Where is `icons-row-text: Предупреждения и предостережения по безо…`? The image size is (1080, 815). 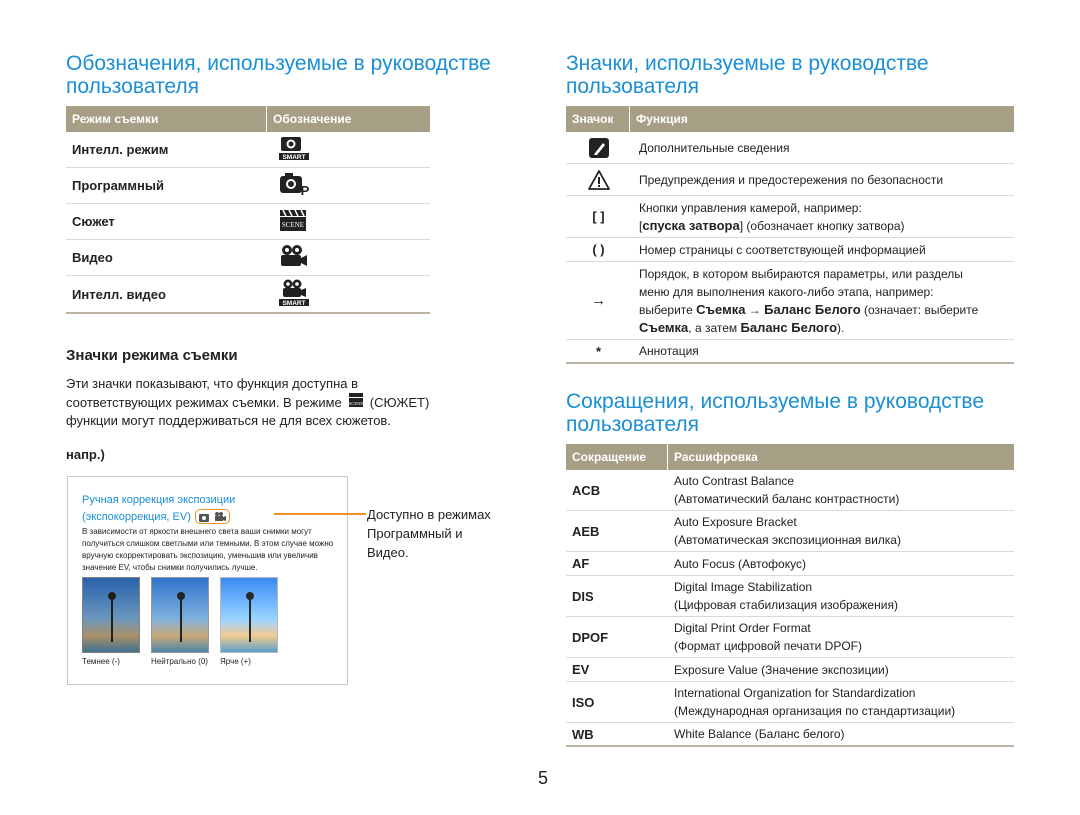
icons-row-text: Предупреждения и предостережения по безо… is located at coordinates (791, 179).